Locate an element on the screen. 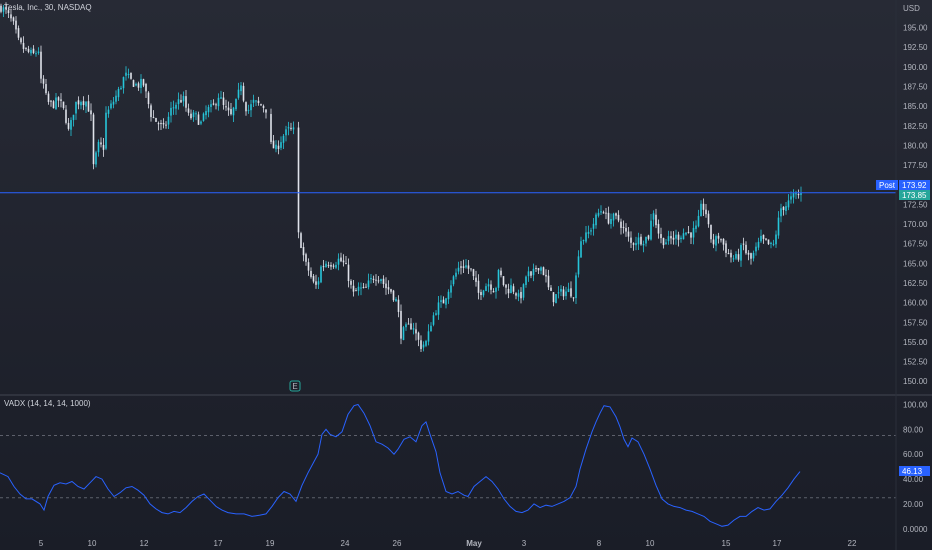  indicator-tick-label: 40.00 is located at coordinates (913, 479).